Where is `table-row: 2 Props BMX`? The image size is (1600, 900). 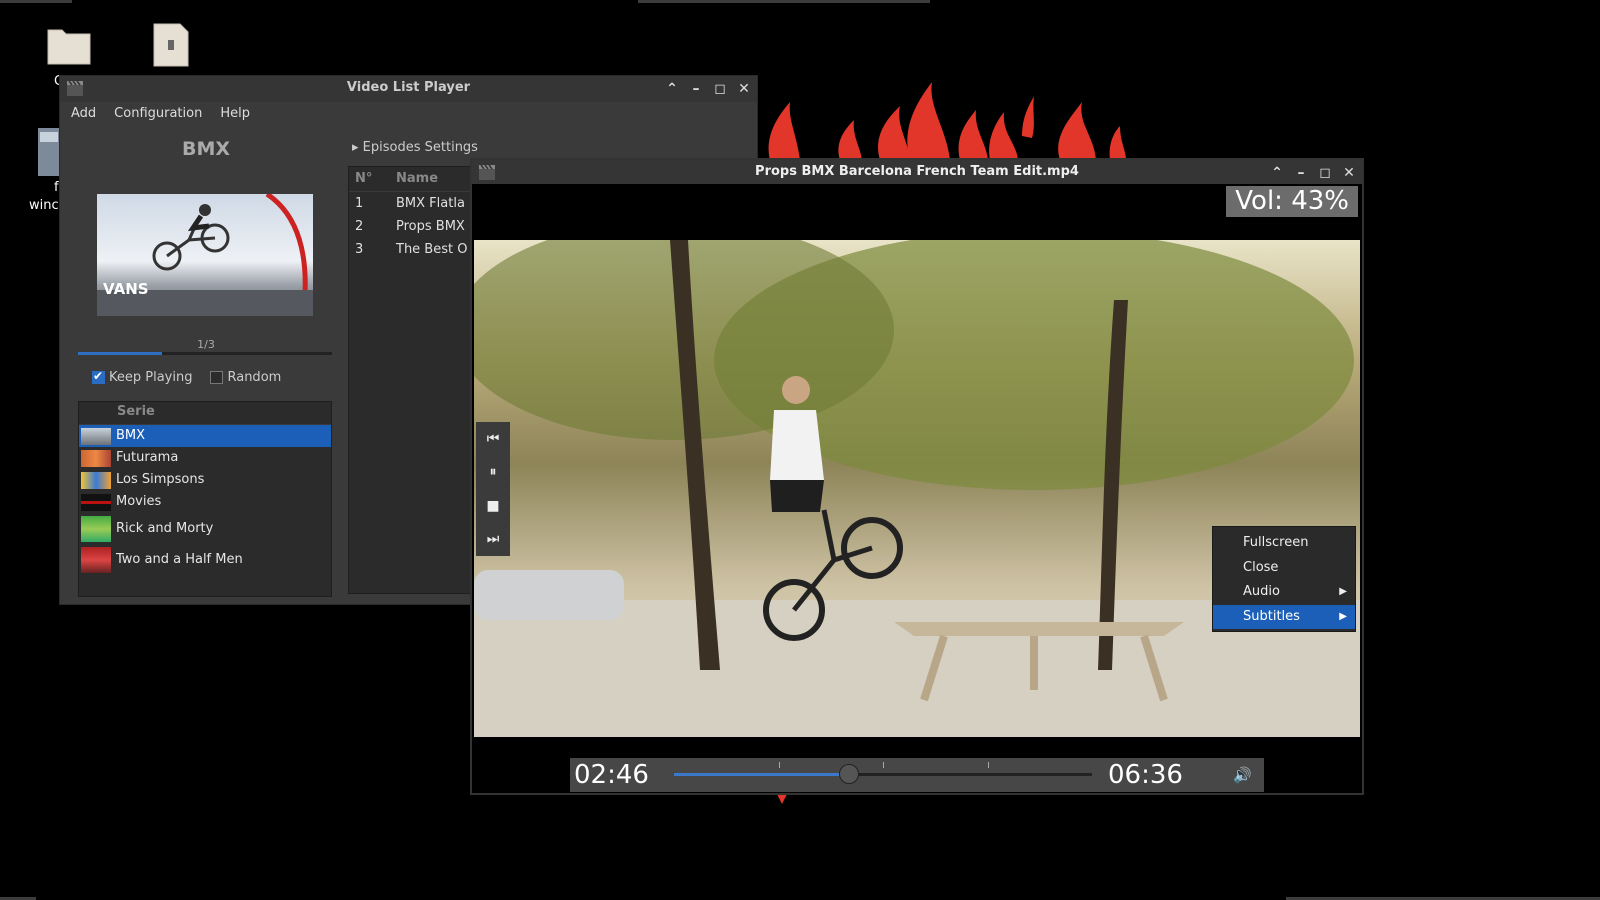
table-row: 2 Props BMX is located at coordinates (413, 226).